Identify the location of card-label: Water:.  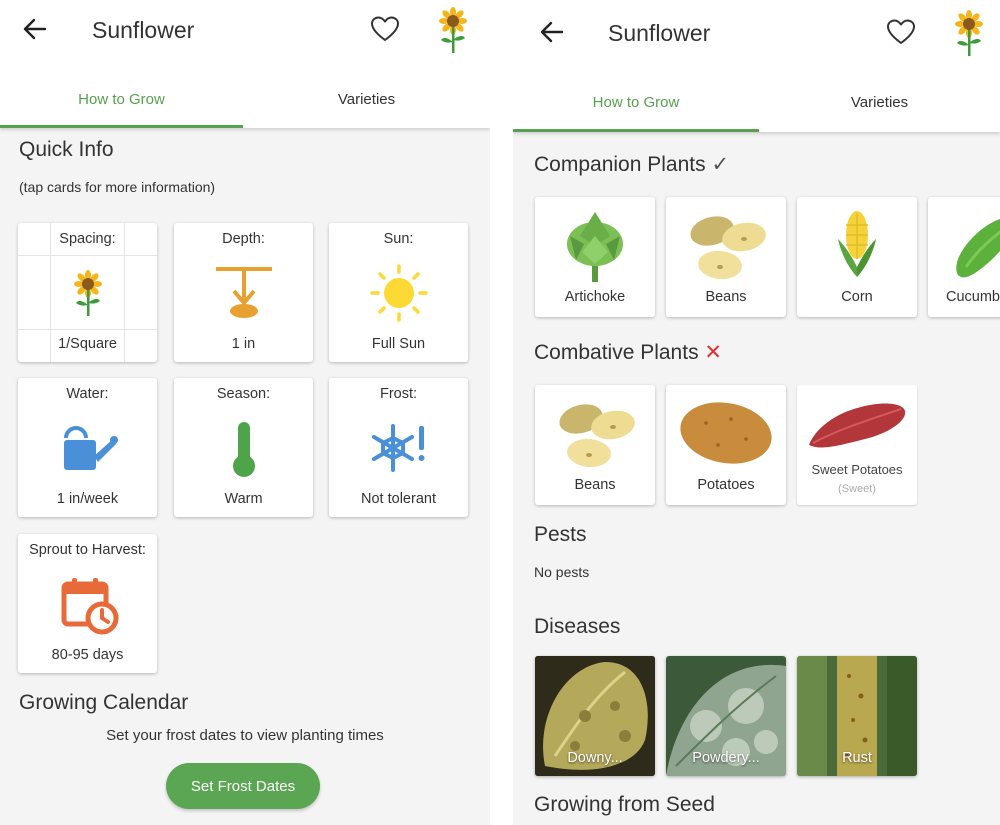
(87, 394).